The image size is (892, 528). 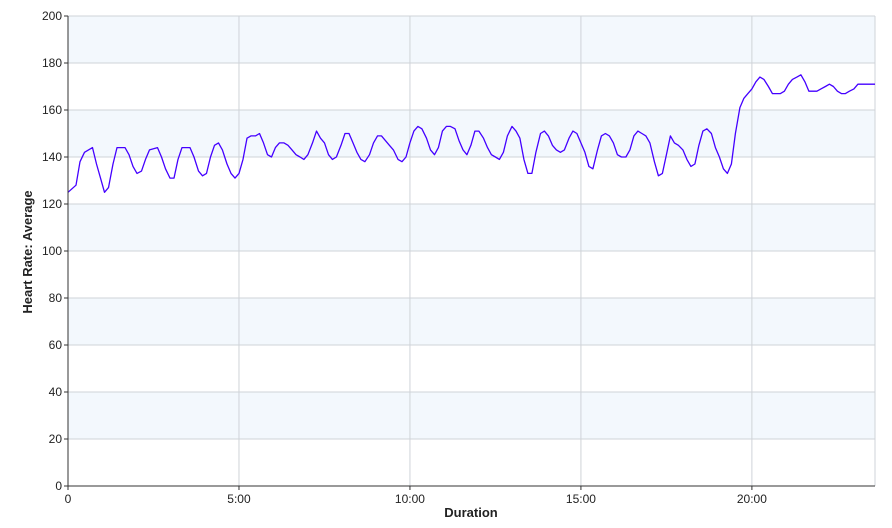 I want to click on y-tick-label: 160, so click(x=52, y=110).